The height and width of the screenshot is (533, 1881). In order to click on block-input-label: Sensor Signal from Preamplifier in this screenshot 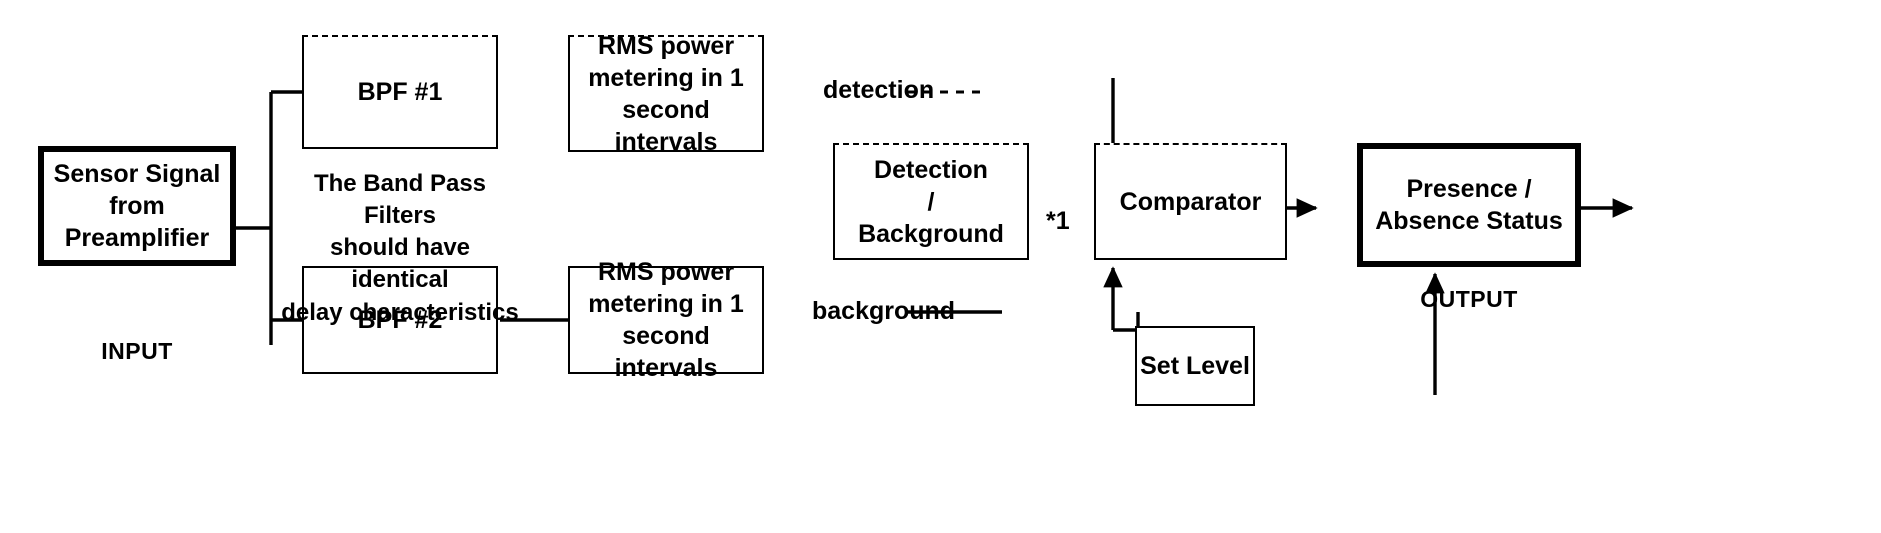, I will do `click(137, 206)`.